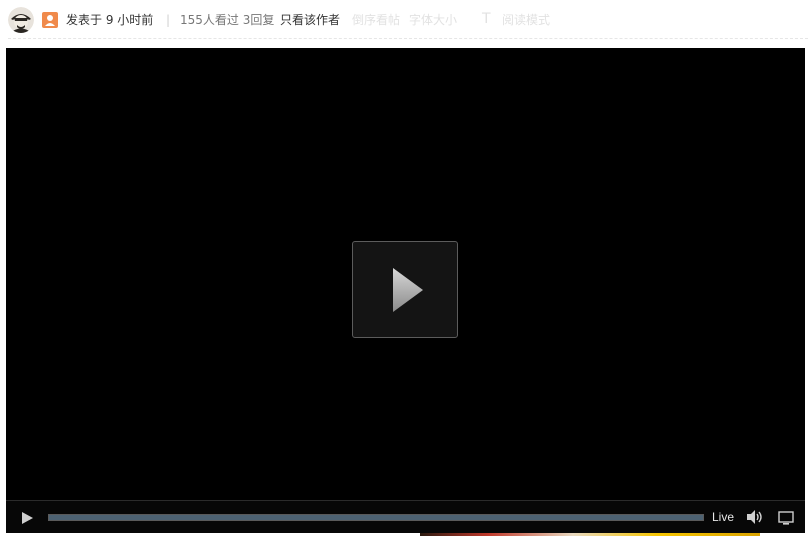  I want to click on font-size-link: 字体大小, so click(433, 20).